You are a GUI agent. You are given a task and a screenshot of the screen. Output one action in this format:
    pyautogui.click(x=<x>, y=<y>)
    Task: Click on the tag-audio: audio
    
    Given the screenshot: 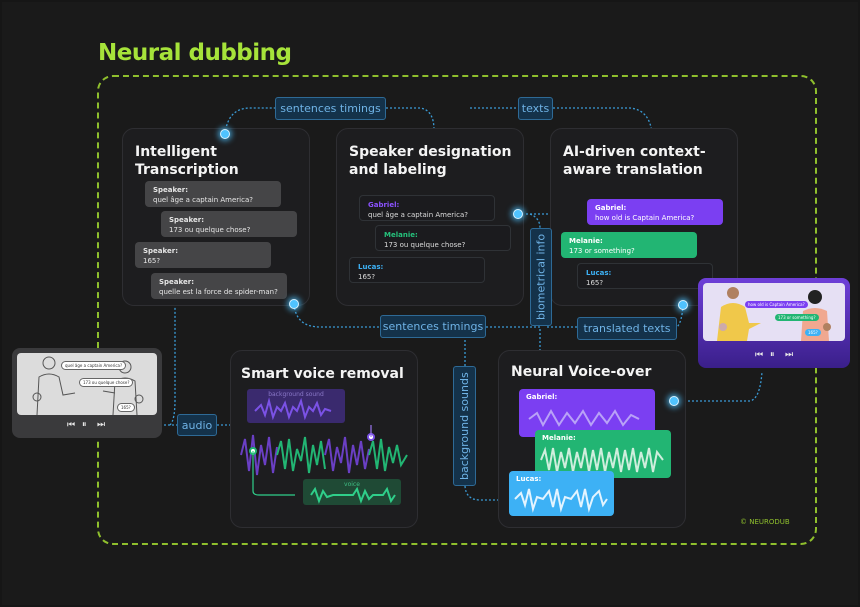 What is the action you would take?
    pyautogui.click(x=197, y=425)
    